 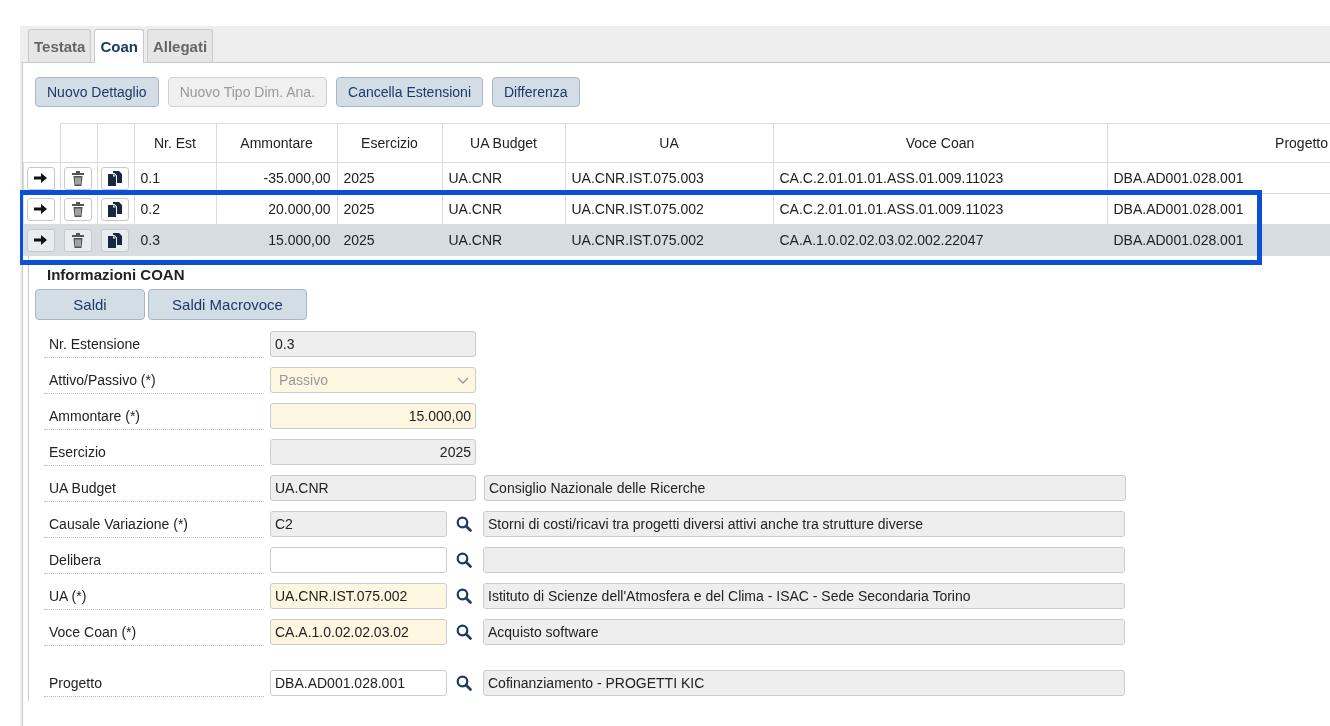 I want to click on chevron-down-icon, so click(x=463, y=380).